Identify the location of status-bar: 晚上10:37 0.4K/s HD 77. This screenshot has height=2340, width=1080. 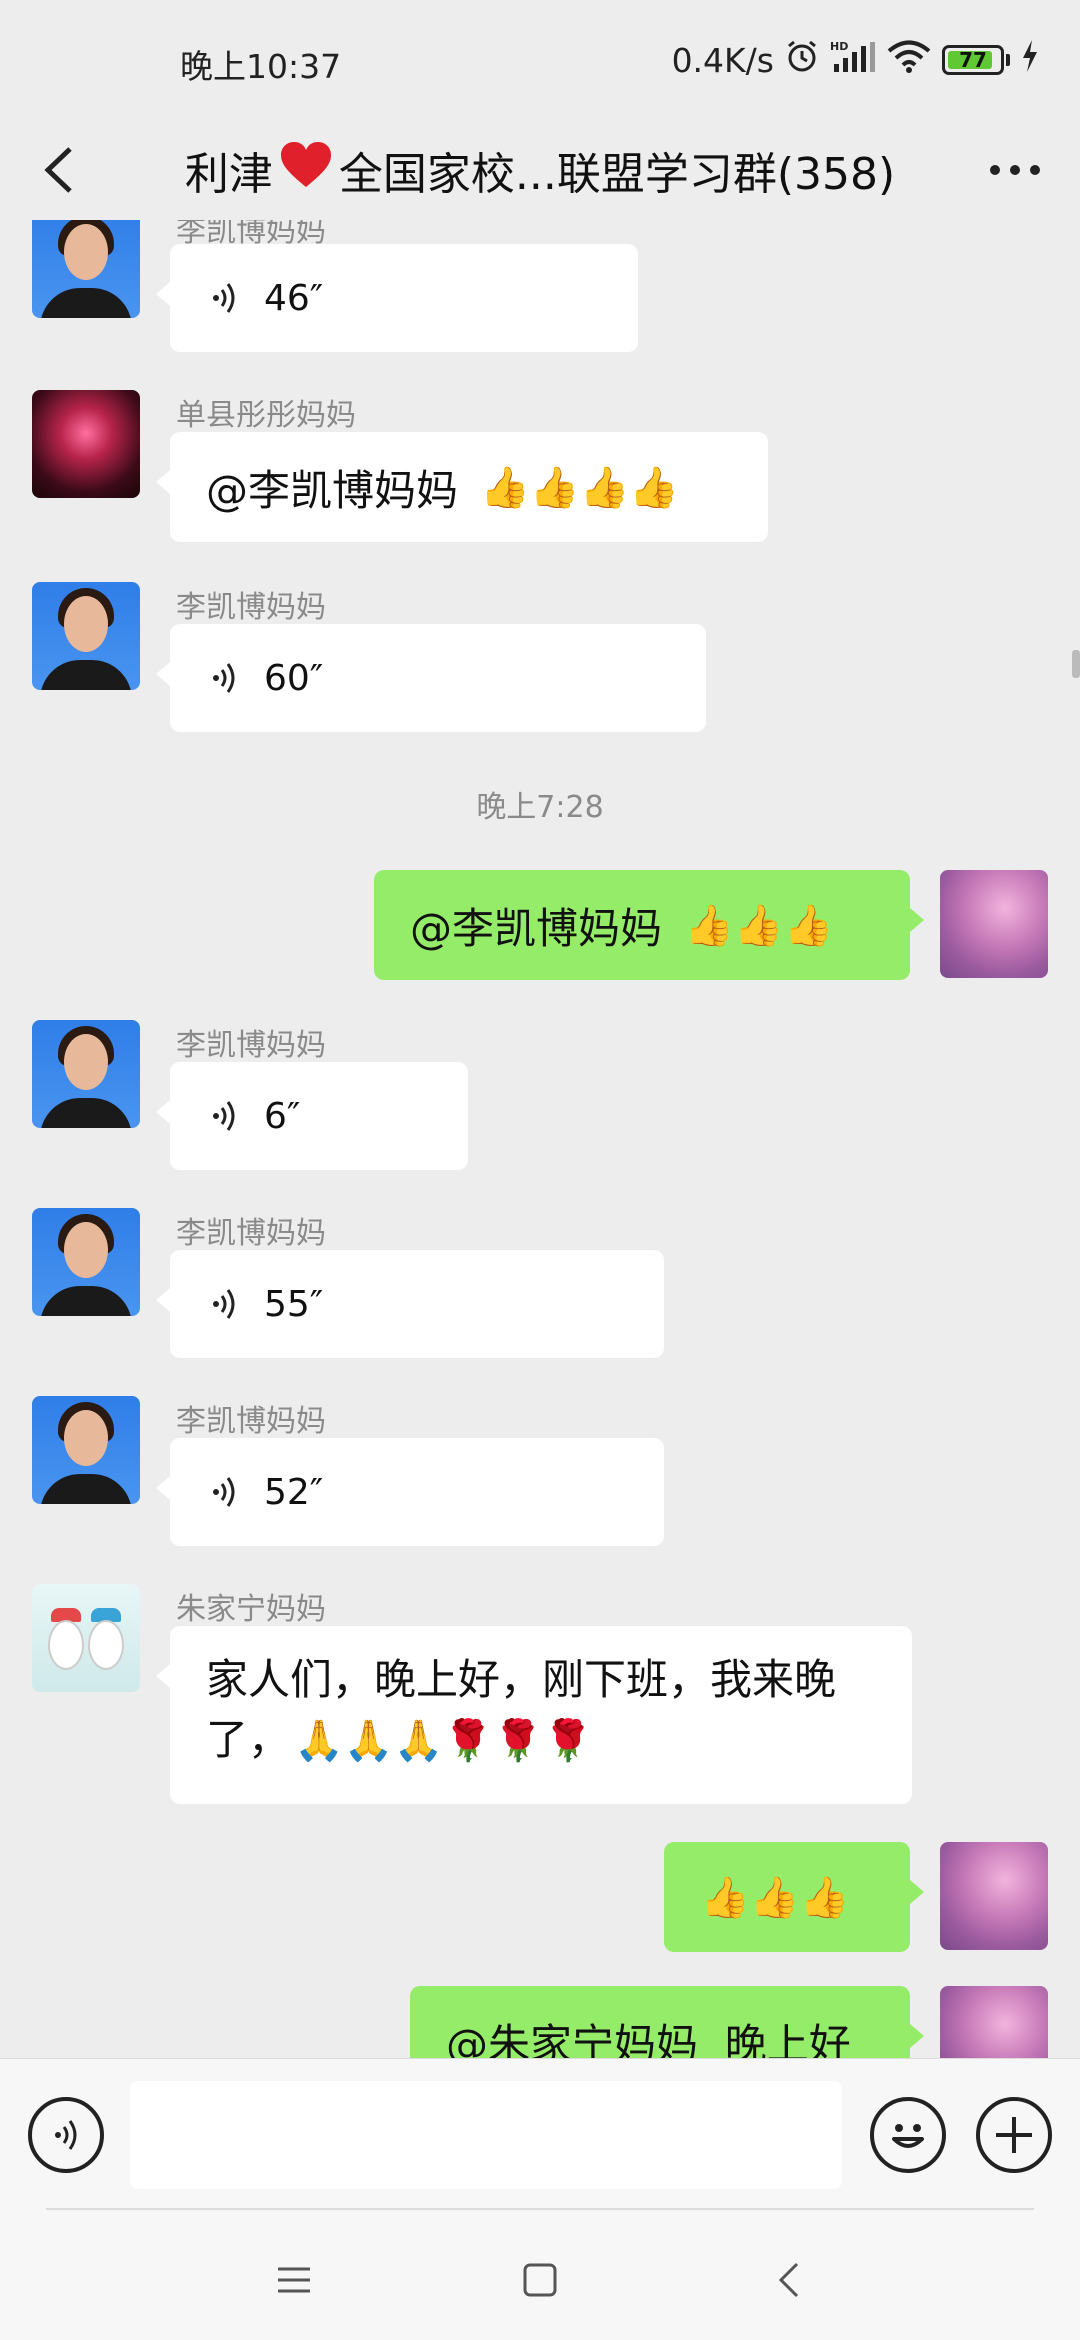
(540, 60).